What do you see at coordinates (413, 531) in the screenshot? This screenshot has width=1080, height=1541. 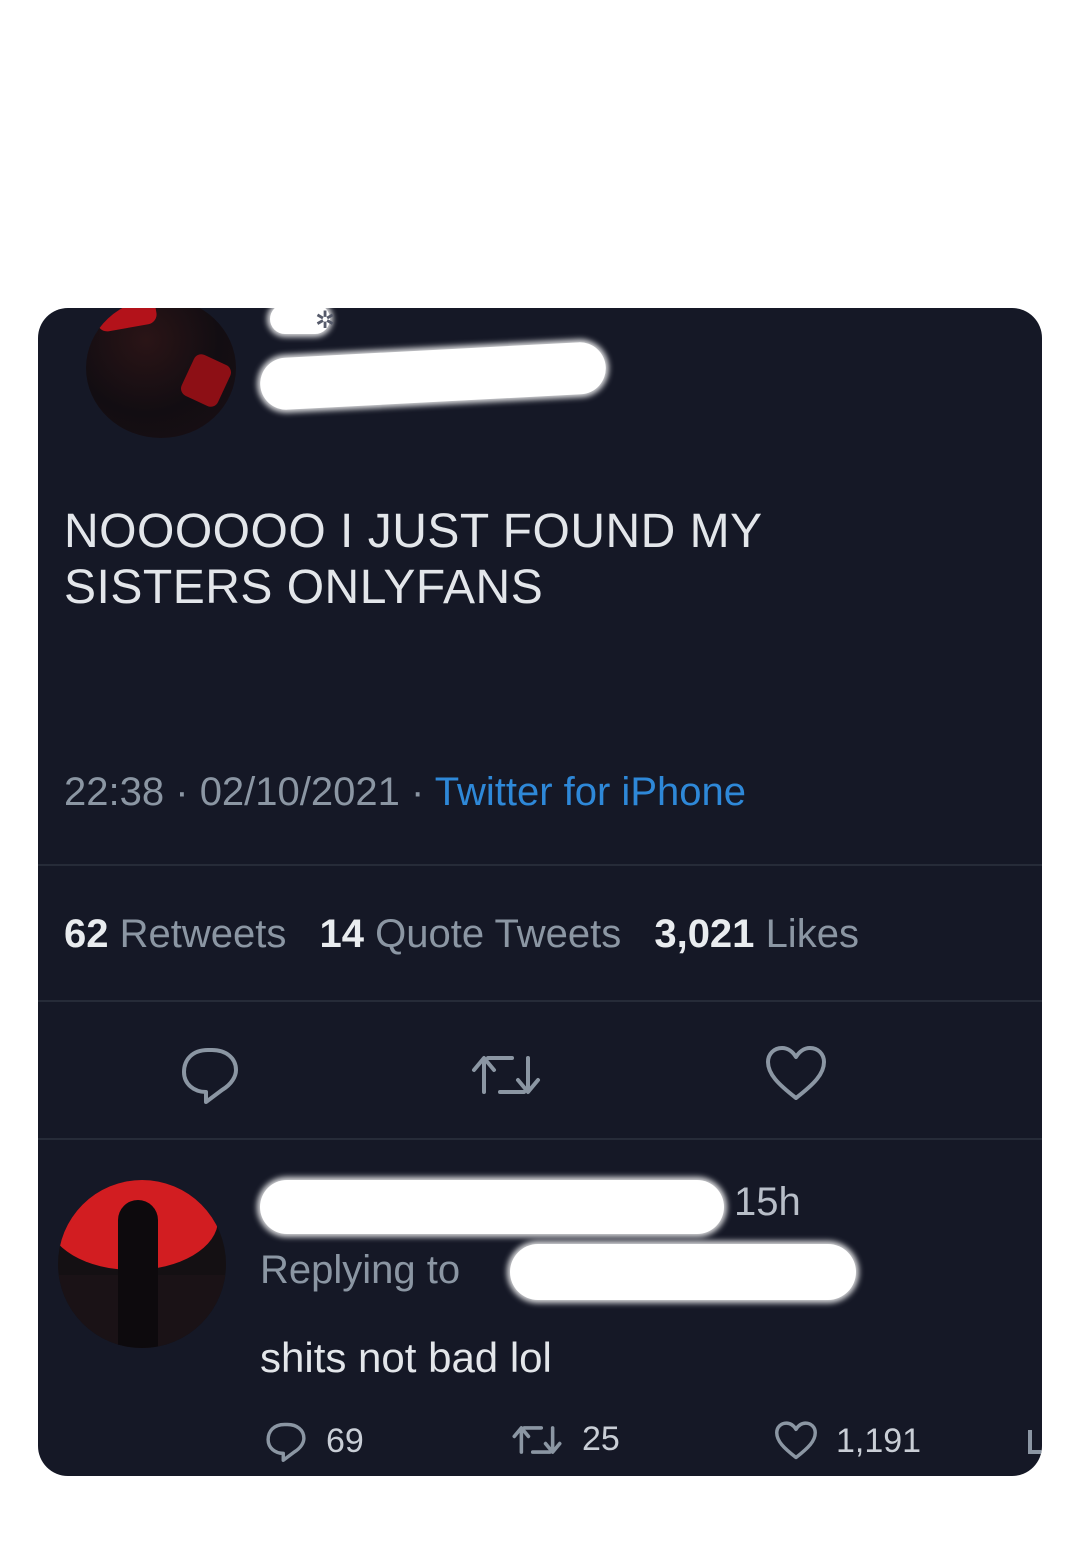 I see `tweet-text-line-1: NOOOOOO I JUST FOUND MY` at bounding box center [413, 531].